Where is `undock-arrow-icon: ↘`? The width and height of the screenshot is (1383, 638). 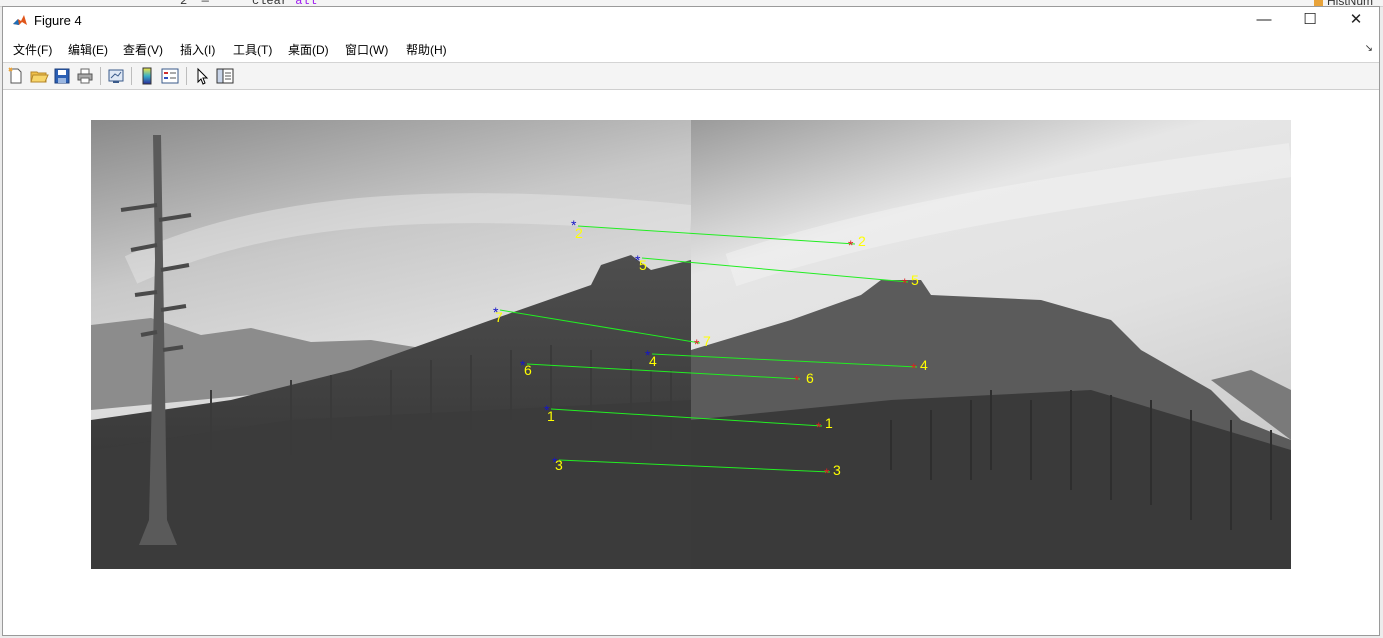
undock-arrow-icon: ↘ is located at coordinates (1369, 48).